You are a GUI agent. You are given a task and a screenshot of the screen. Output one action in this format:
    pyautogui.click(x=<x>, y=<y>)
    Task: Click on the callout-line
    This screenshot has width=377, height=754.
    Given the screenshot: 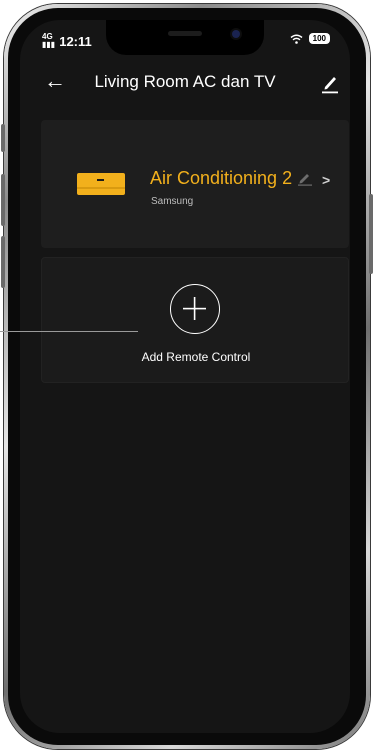 What is the action you would take?
    pyautogui.click(x=69, y=331)
    